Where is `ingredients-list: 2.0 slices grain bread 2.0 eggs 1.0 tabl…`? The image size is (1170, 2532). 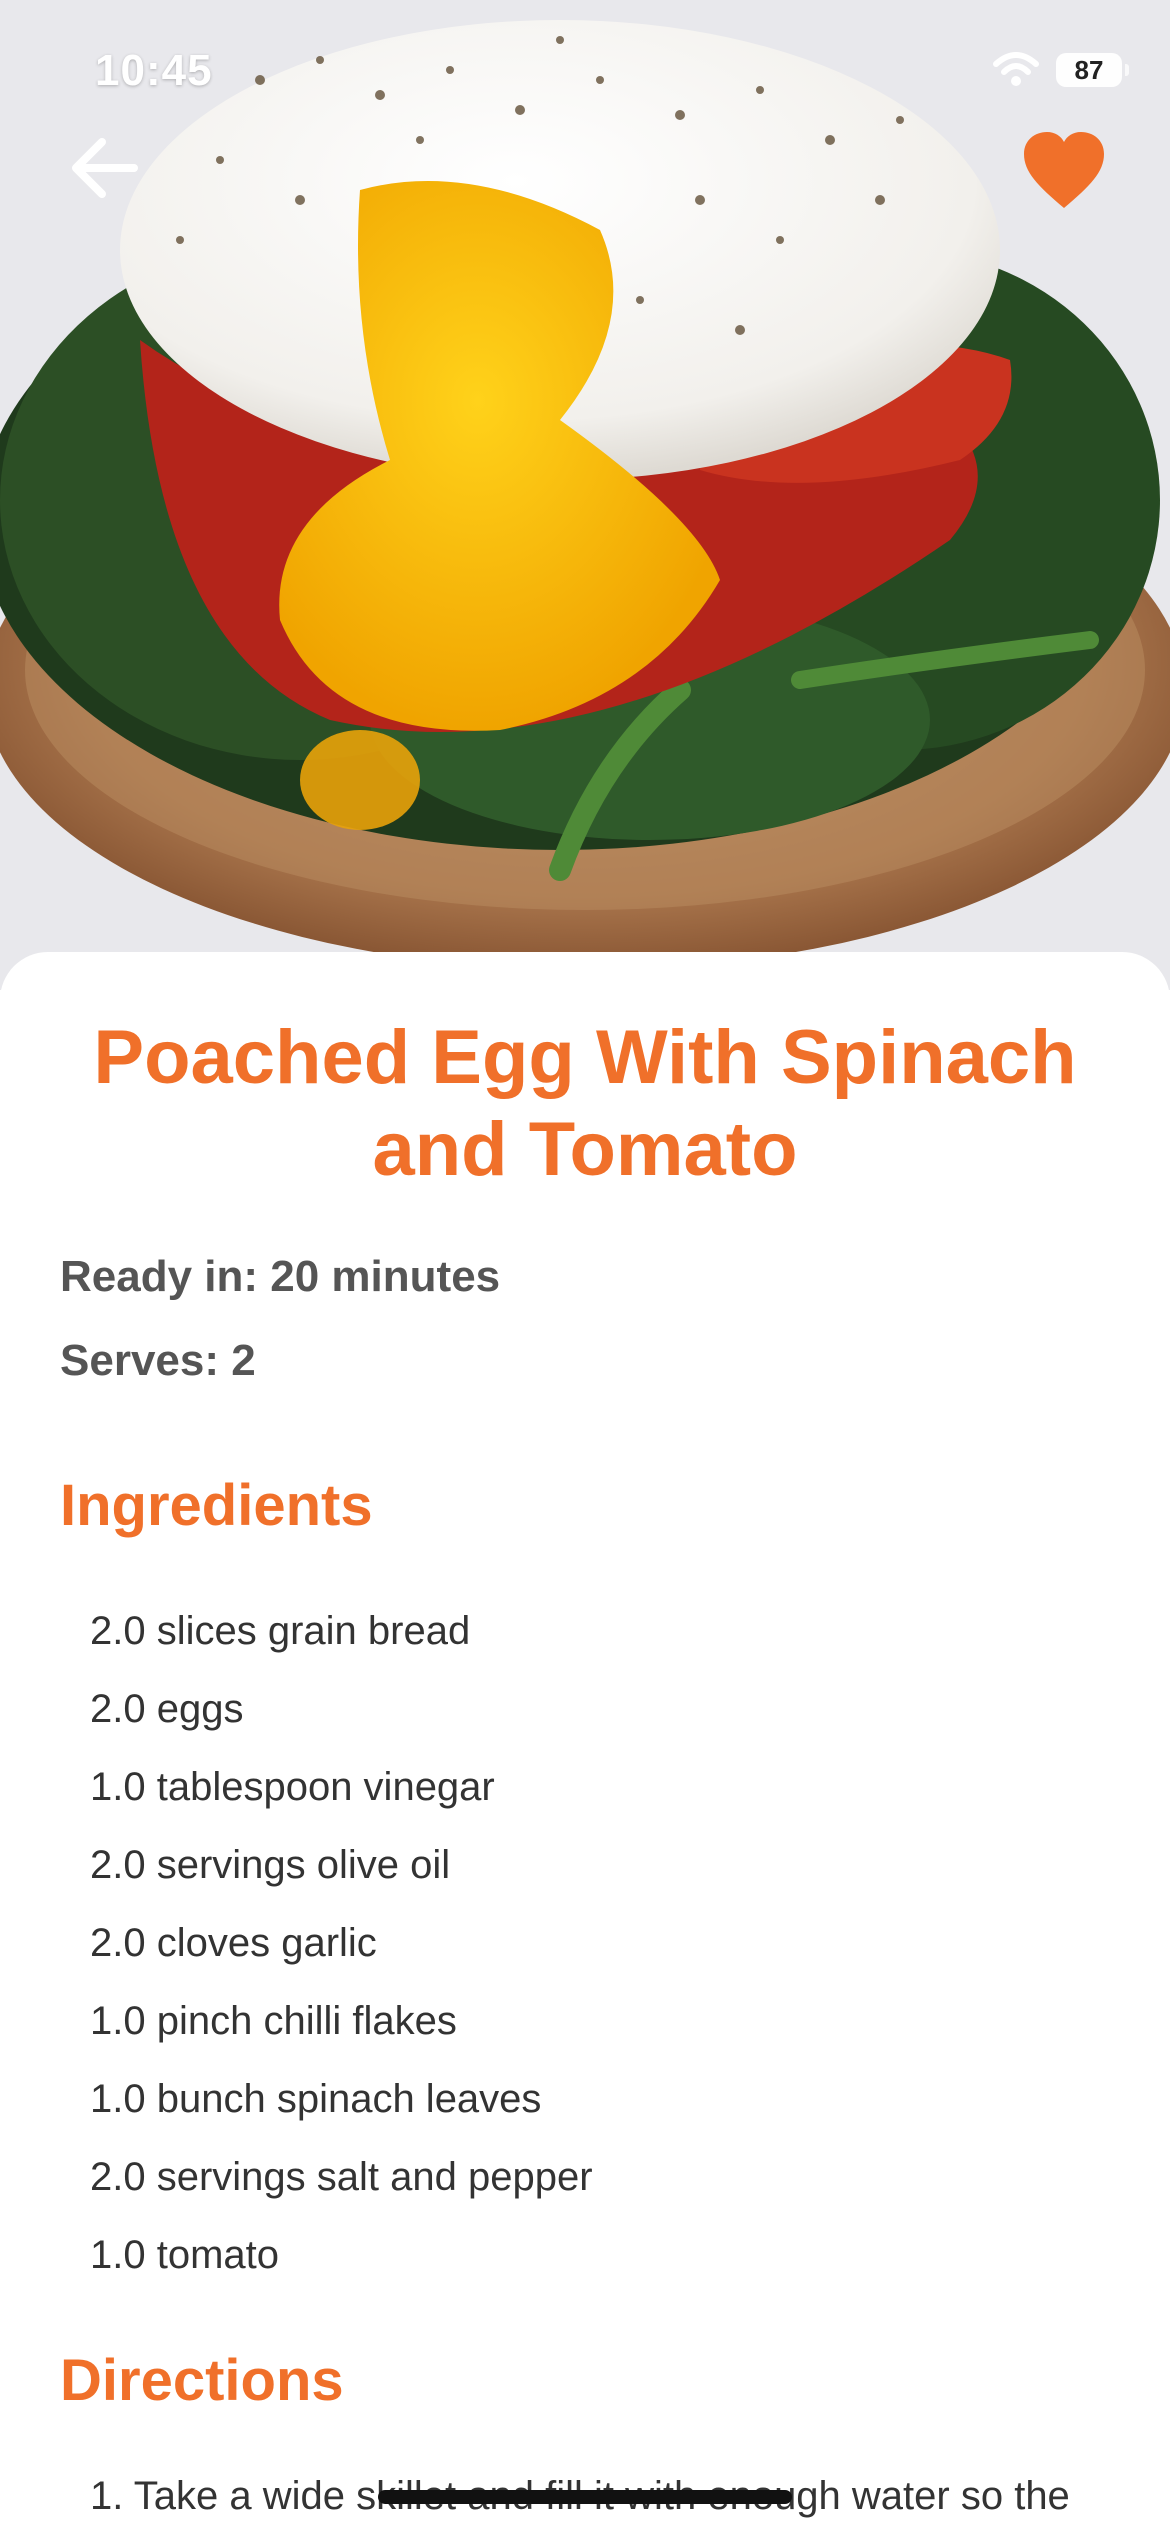
ingredients-list: 2.0 slices grain bread 2.0 eggs 1.0 tabl… is located at coordinates (341, 1943).